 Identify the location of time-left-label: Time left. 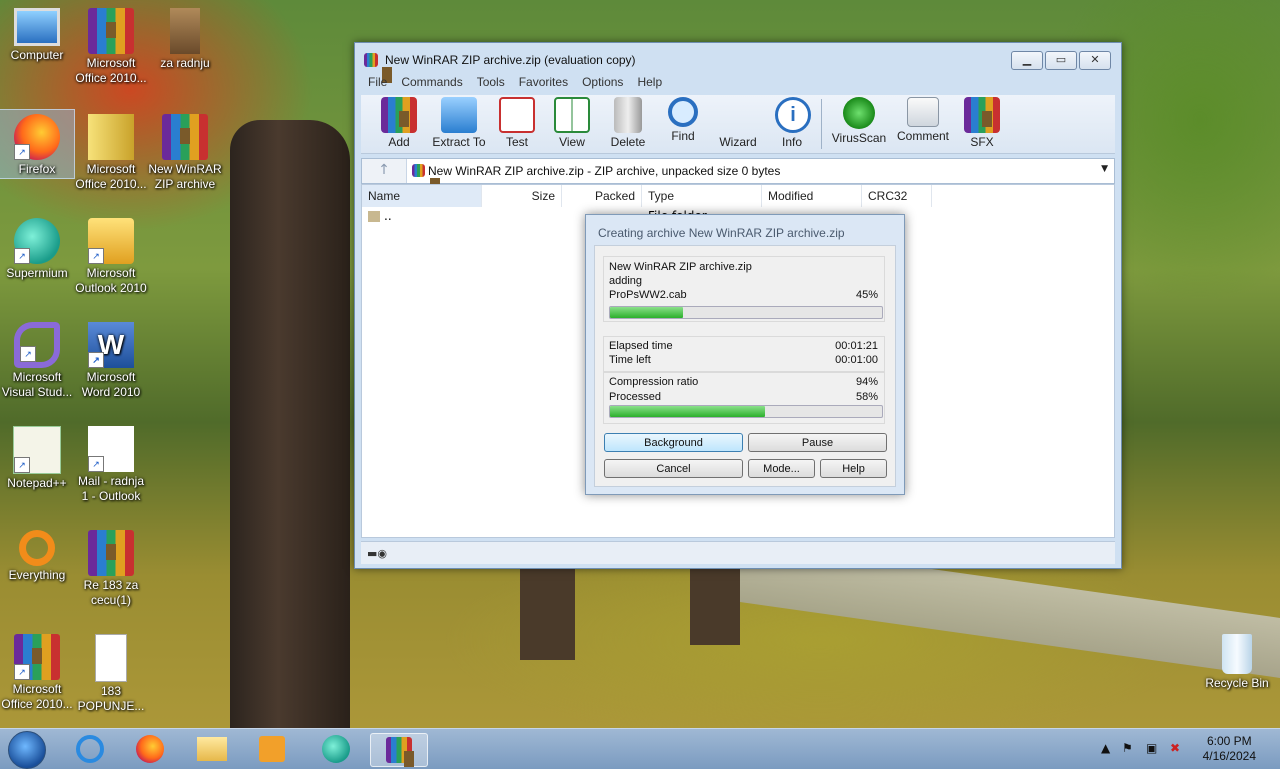
(630, 360).